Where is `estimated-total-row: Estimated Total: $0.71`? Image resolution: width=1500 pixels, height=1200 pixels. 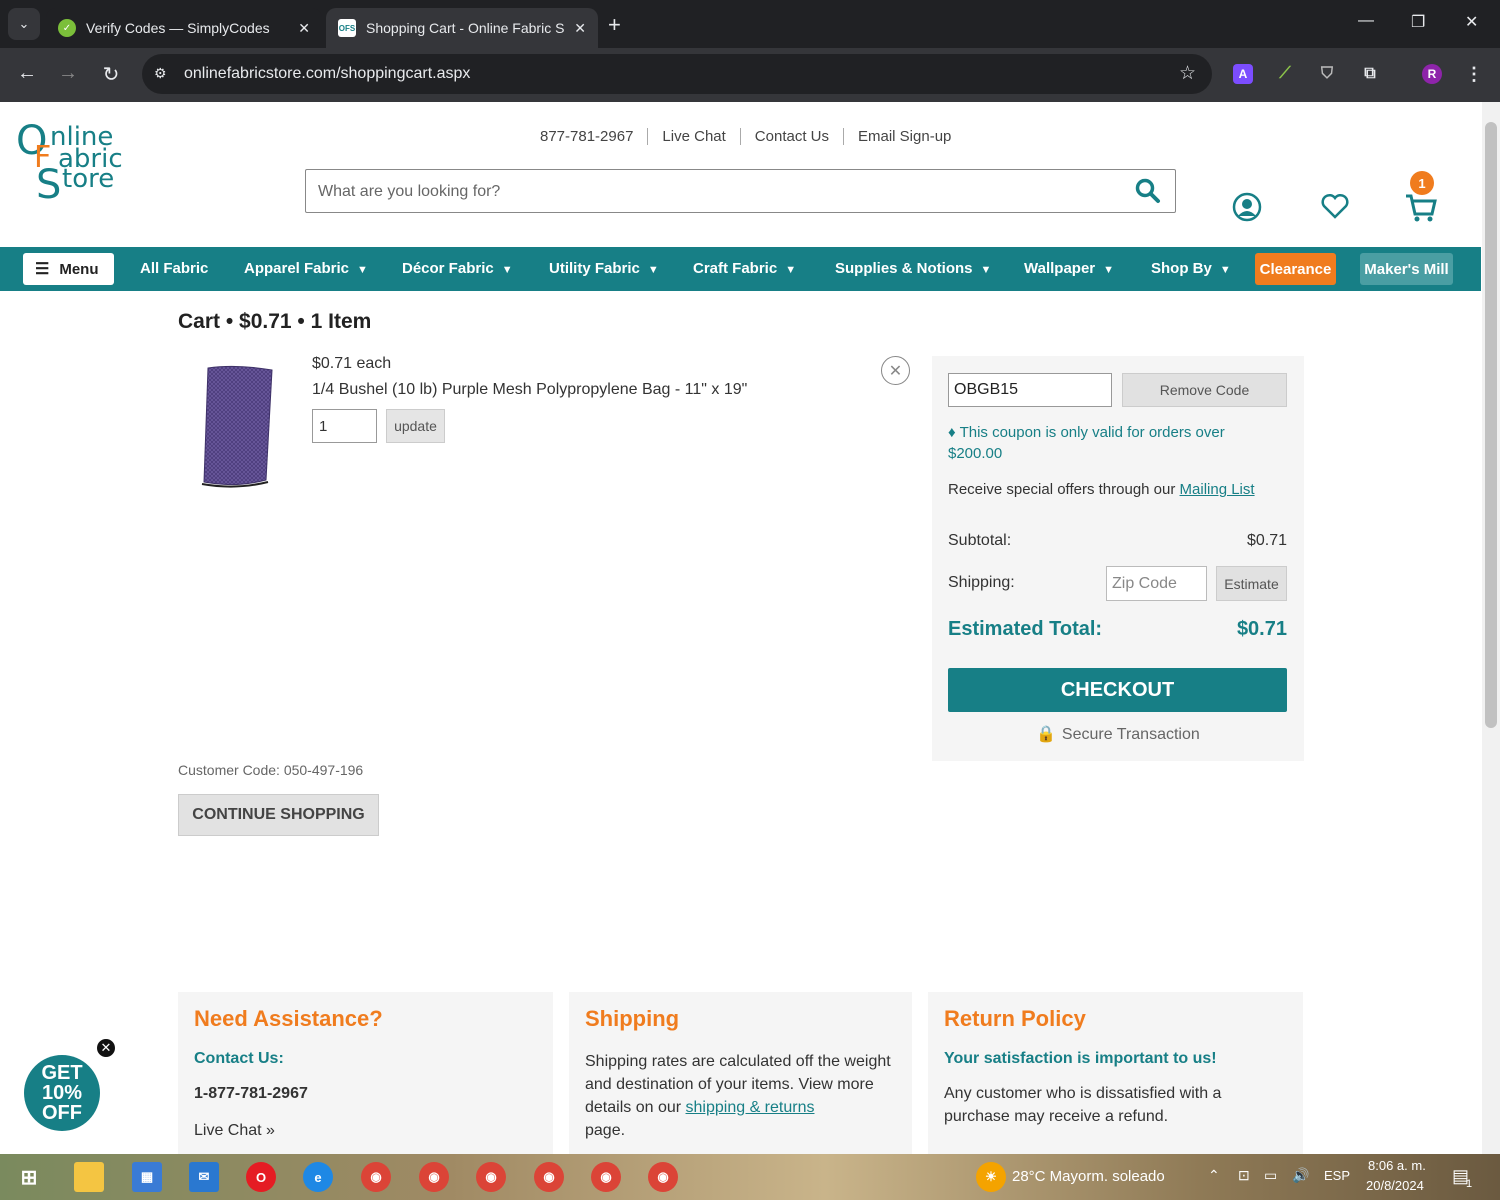
estimated-total-row: Estimated Total: $0.71 is located at coordinates (1117, 629).